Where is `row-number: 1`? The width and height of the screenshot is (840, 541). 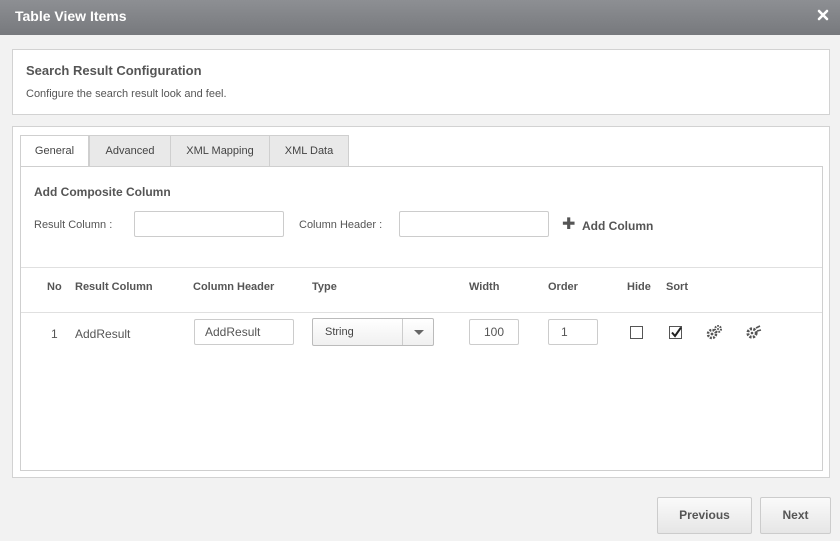
row-number: 1 is located at coordinates (54, 334).